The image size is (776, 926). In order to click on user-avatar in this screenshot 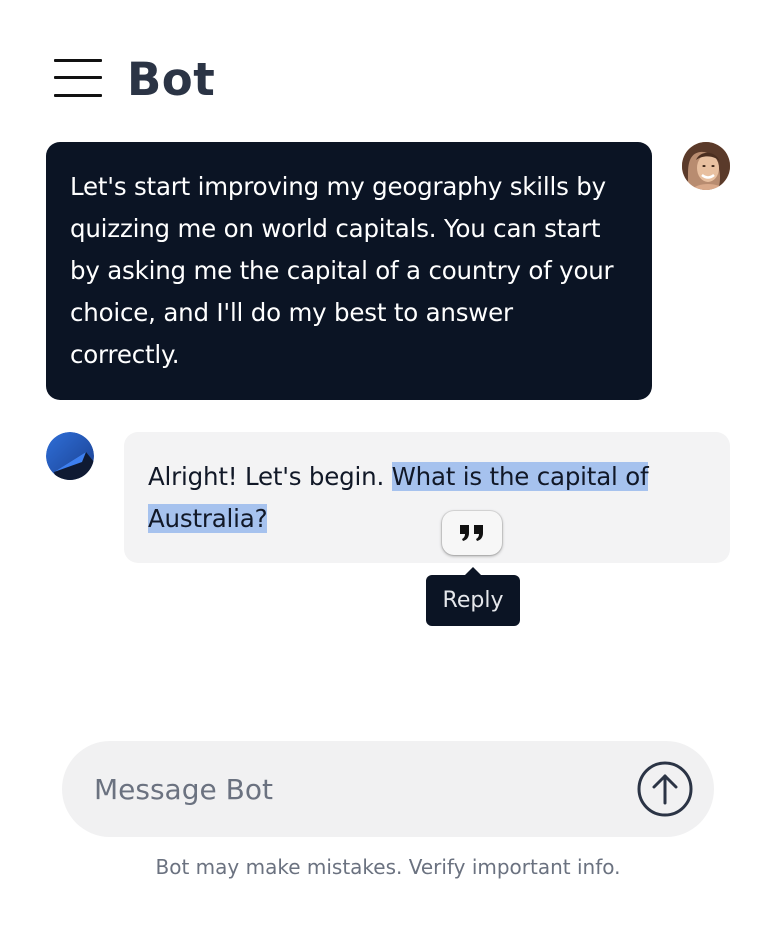, I will do `click(706, 166)`.